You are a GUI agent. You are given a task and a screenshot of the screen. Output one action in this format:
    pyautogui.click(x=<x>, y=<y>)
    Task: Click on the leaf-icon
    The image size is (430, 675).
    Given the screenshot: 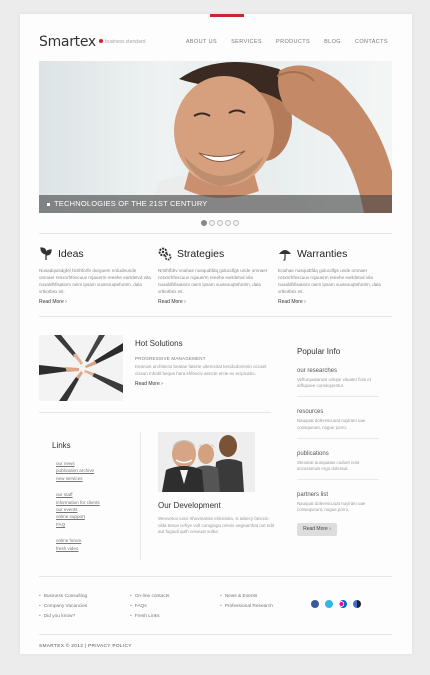 What is the action you would take?
    pyautogui.click(x=46, y=253)
    